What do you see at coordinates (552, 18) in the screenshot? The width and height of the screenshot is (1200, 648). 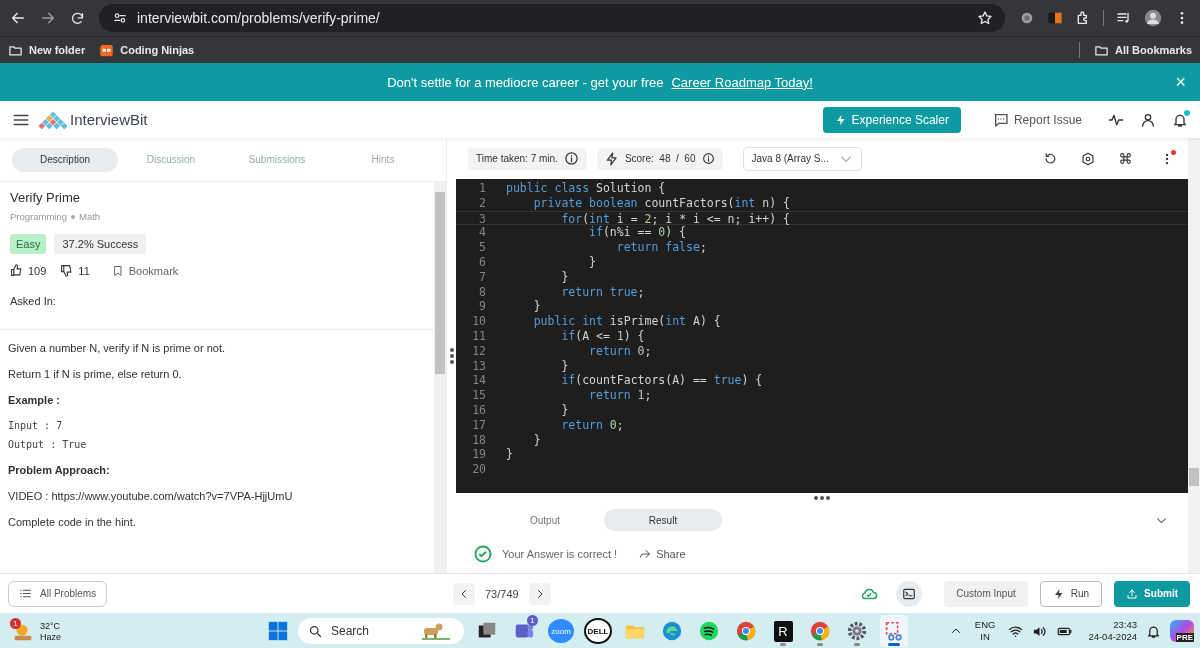 I see `address-bar: interviewbit.com/problems/verify-prime/` at bounding box center [552, 18].